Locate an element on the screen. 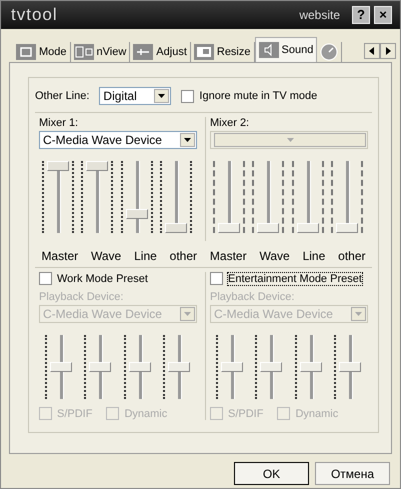 The image size is (401, 489). scroll-right-button is located at coordinates (388, 51).